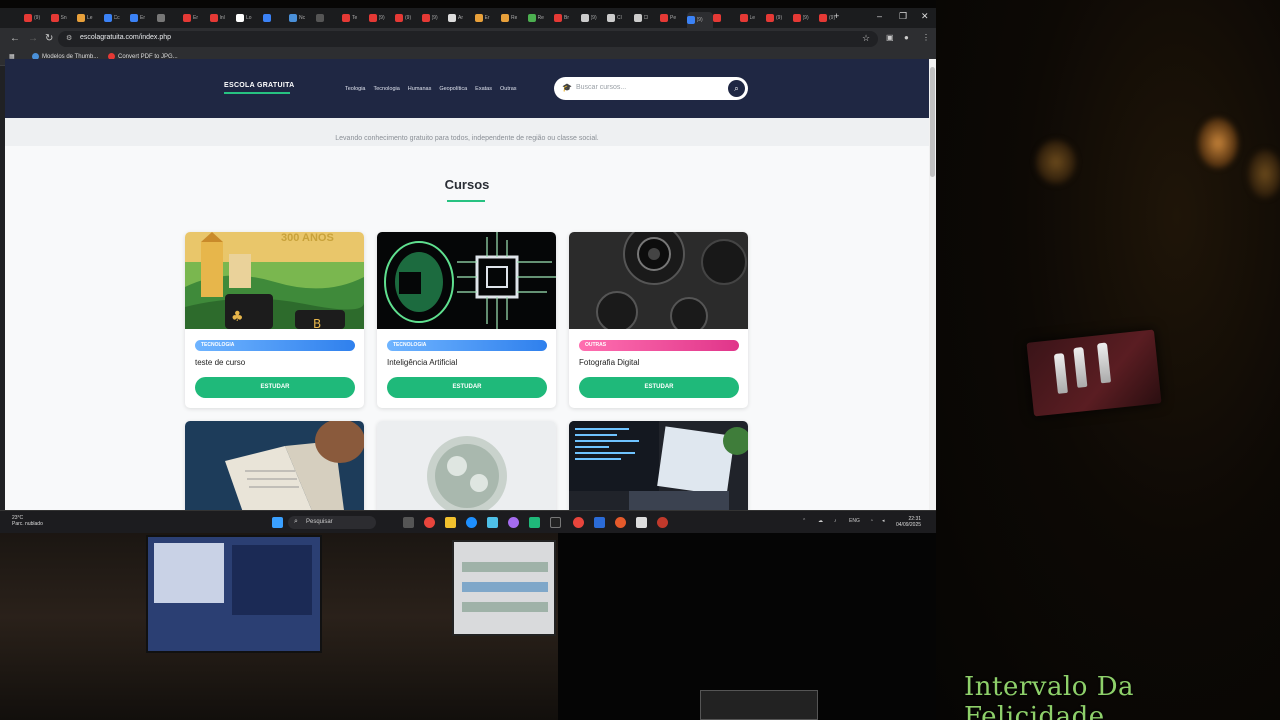 Image resolution: width=1280 pixels, height=720 pixels. Describe the element at coordinates (508, 89) in the screenshot. I see `nav-outras: Outras` at that location.